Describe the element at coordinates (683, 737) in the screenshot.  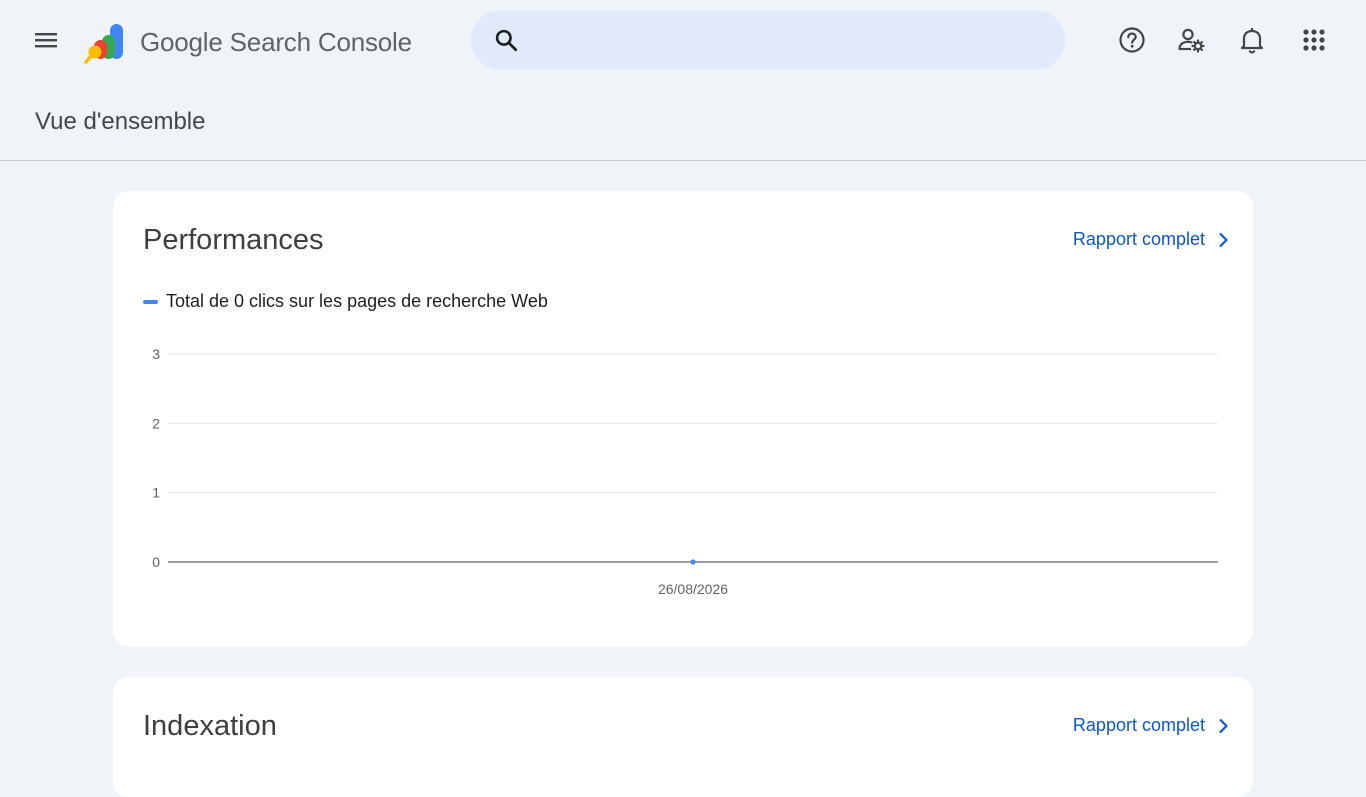
I see `indexing-card: Indexation Rapport complet` at that location.